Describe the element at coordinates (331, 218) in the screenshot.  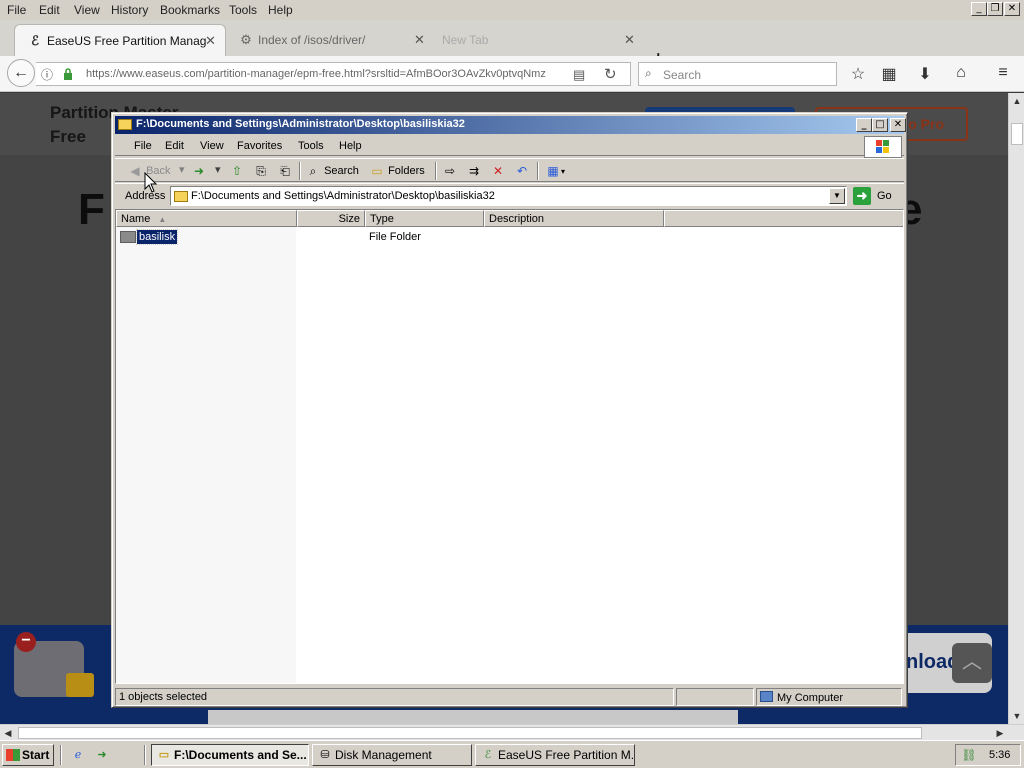
I see `column-header-size: Size` at that location.